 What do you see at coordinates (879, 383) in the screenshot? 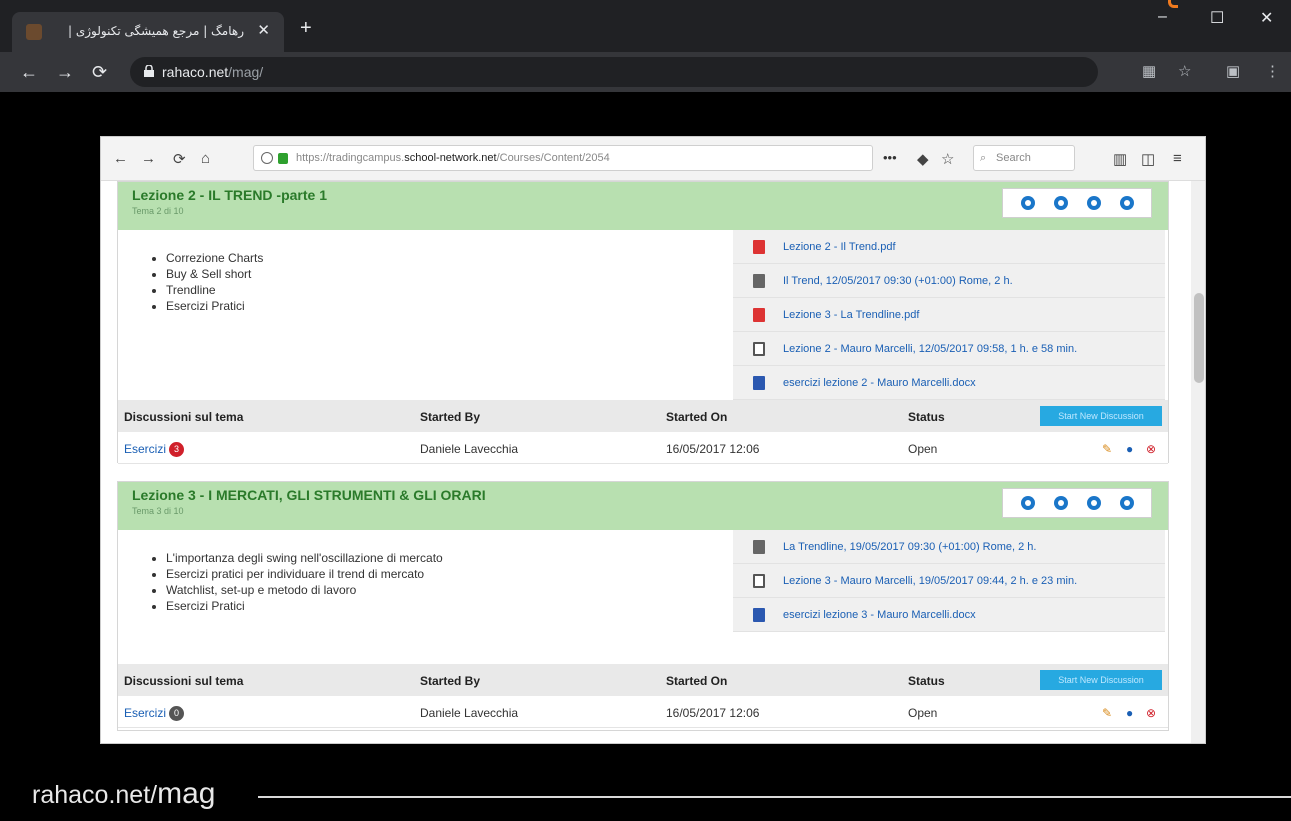
I see `resource-label: esercizi lezione 2 - Mauro Marcelli.docx` at bounding box center [879, 383].